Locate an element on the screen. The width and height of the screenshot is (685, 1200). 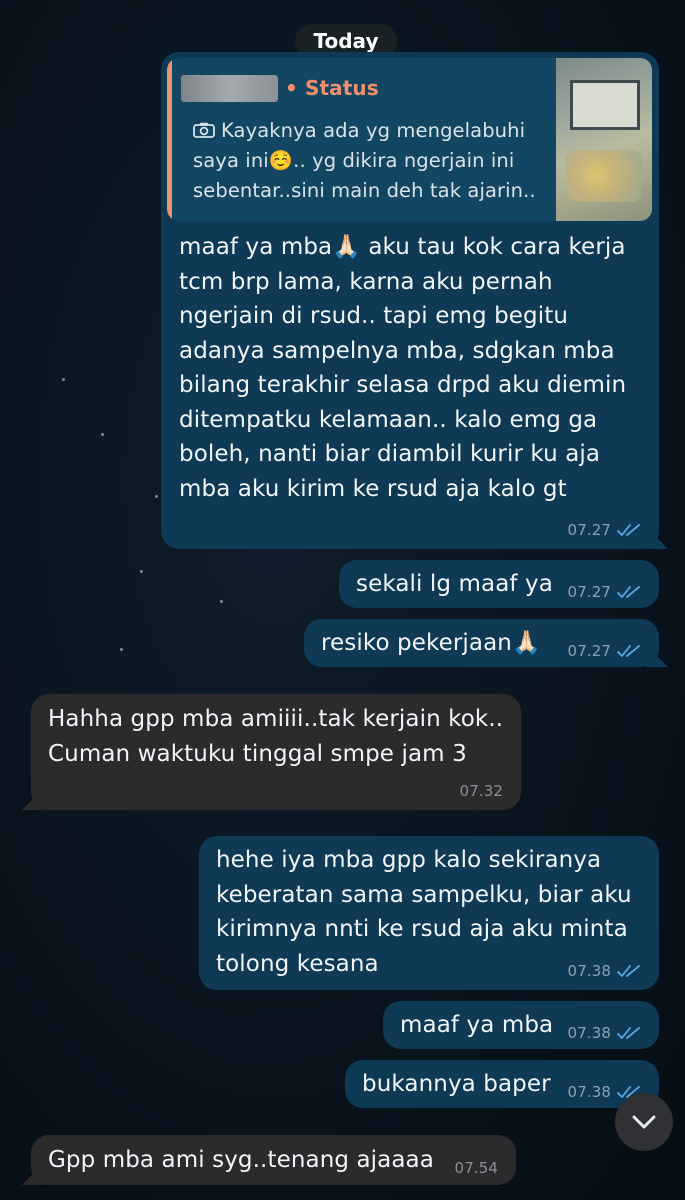
status-thumbnail is located at coordinates (604, 139).